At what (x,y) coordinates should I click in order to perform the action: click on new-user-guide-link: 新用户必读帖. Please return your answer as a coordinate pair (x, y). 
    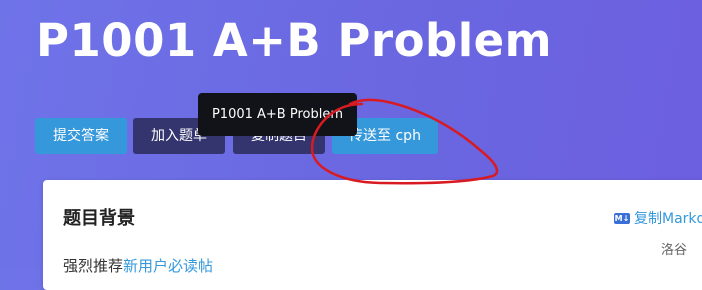
    Looking at the image, I should click on (168, 266).